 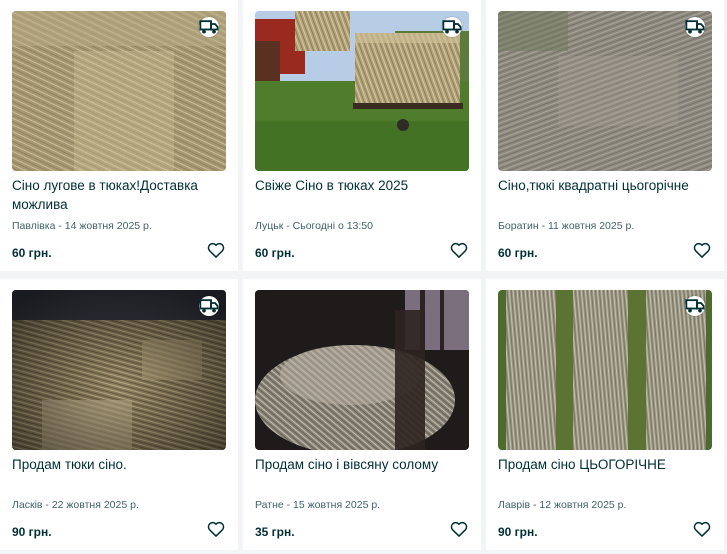 What do you see at coordinates (117, 464) in the screenshot?
I see `listing-title: Продам тюки сіно.` at bounding box center [117, 464].